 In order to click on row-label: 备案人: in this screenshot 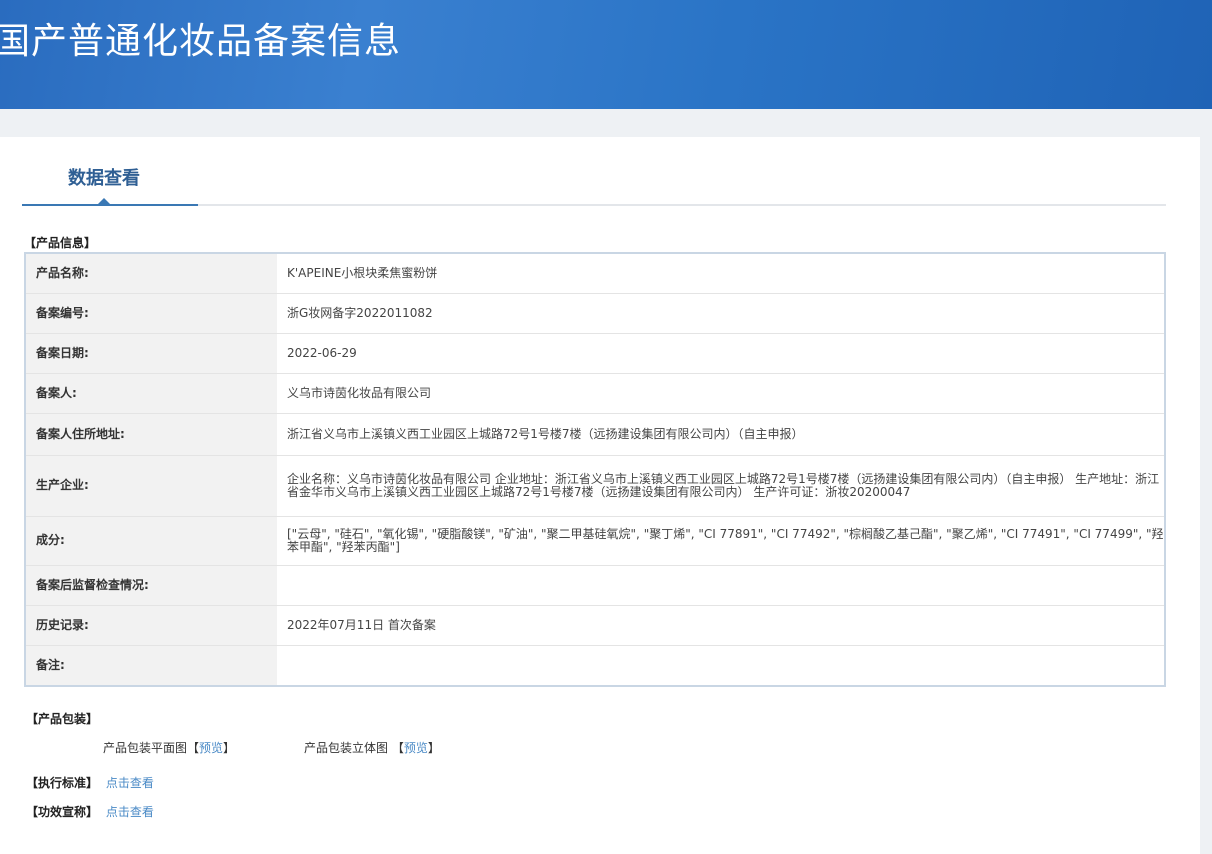, I will do `click(151, 393)`.